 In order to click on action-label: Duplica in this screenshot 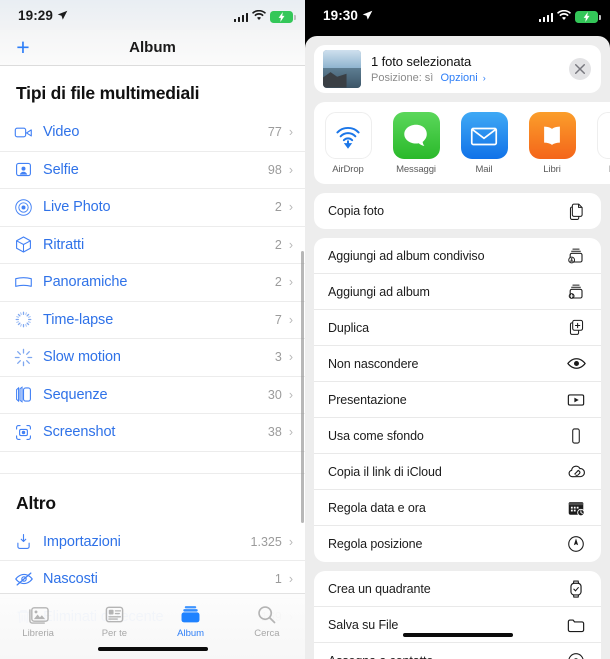, I will do `click(348, 327)`.